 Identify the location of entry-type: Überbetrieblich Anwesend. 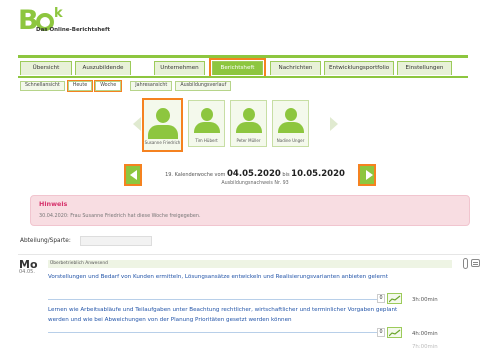
(79, 263).